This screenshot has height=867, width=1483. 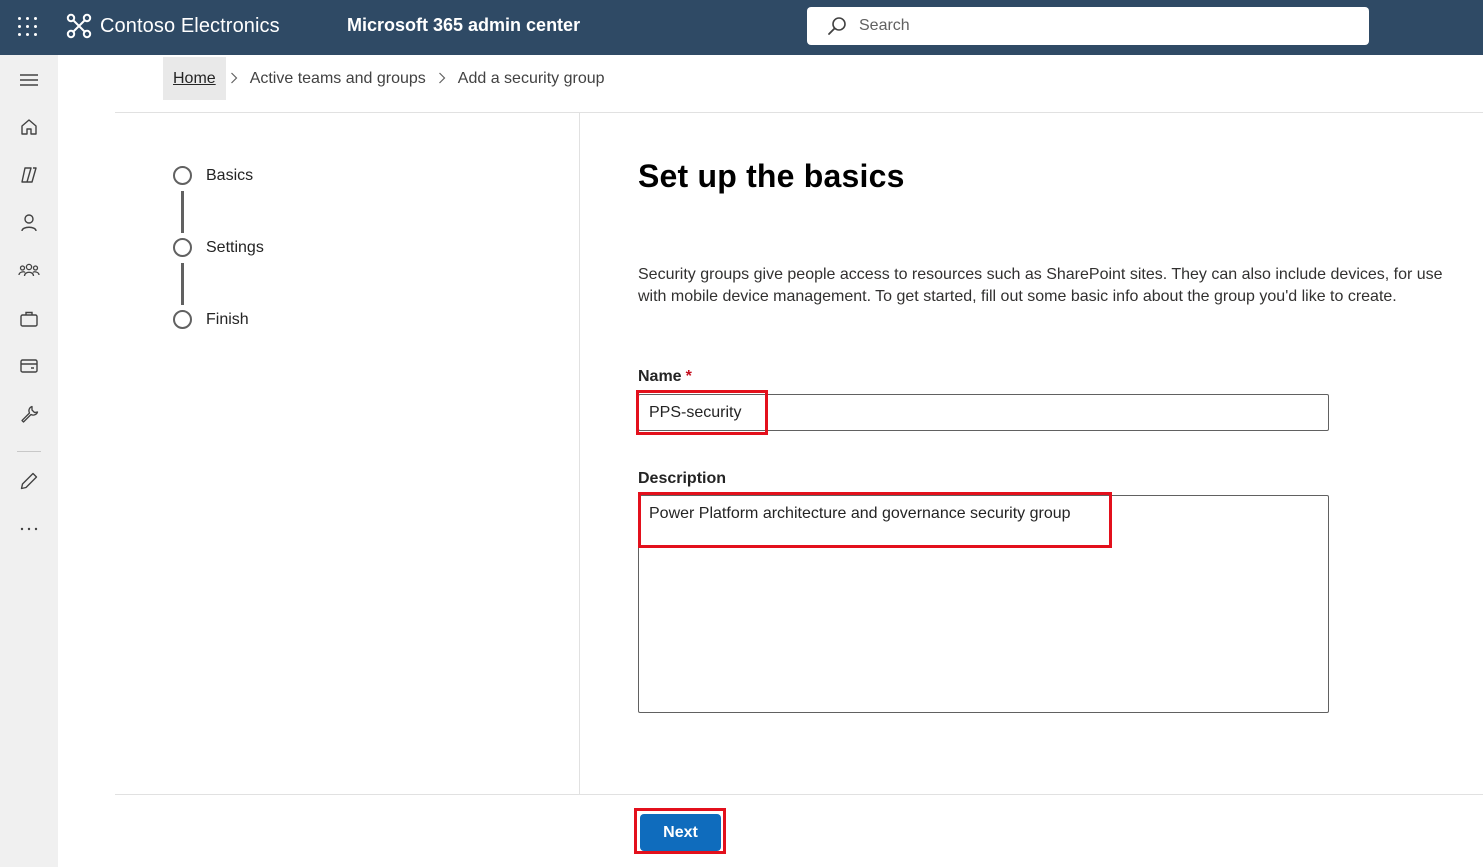 What do you see at coordinates (680, 832) in the screenshot?
I see `next-button: Next` at bounding box center [680, 832].